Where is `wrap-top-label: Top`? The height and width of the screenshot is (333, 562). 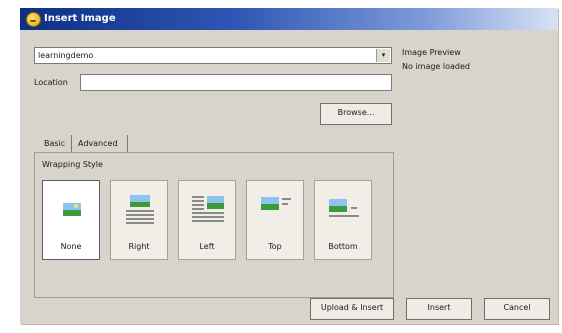 wrap-top-label: Top is located at coordinates (275, 246).